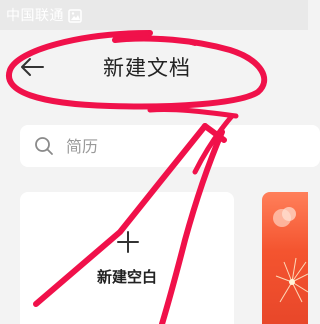  What do you see at coordinates (126, 277) in the screenshot?
I see `new-blank-label: 新建空白` at bounding box center [126, 277].